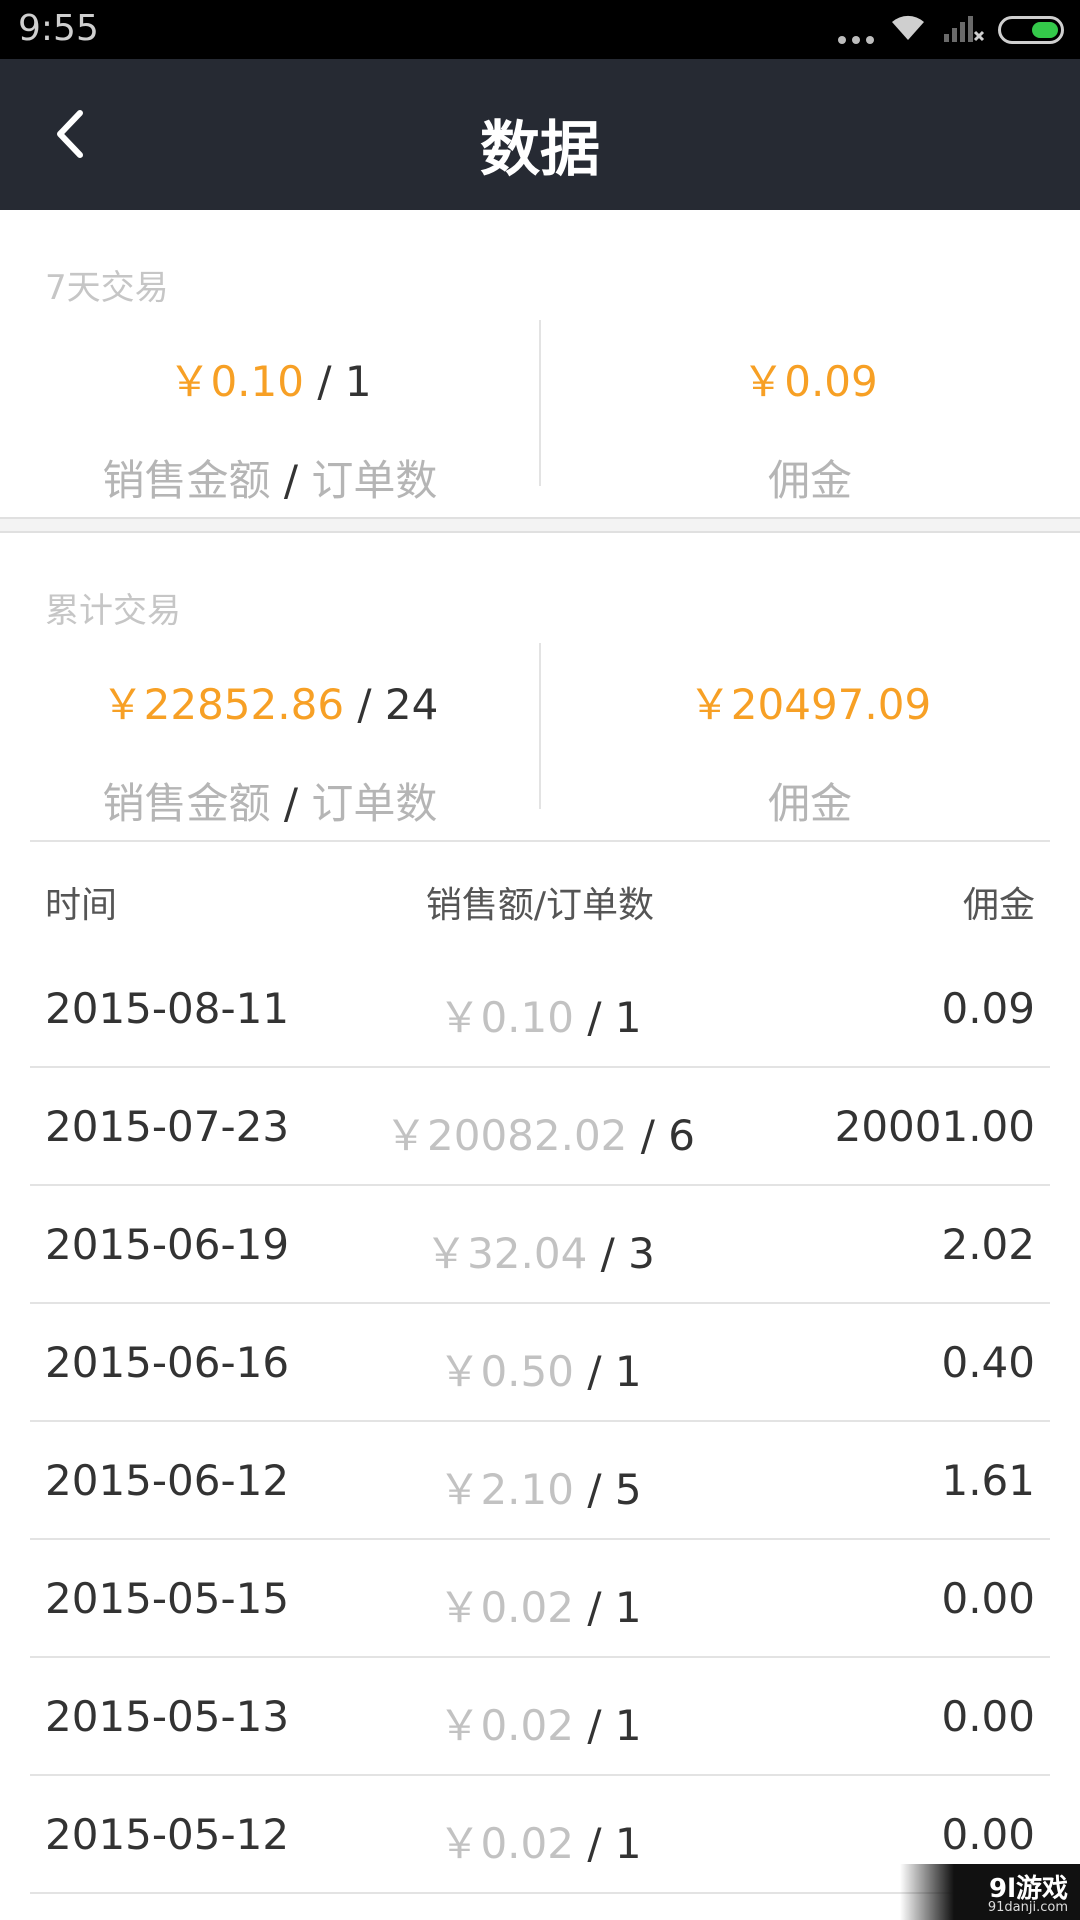 This screenshot has height=1920, width=1080. I want to click on sales-amount: ￥0.10, so click(236, 381).